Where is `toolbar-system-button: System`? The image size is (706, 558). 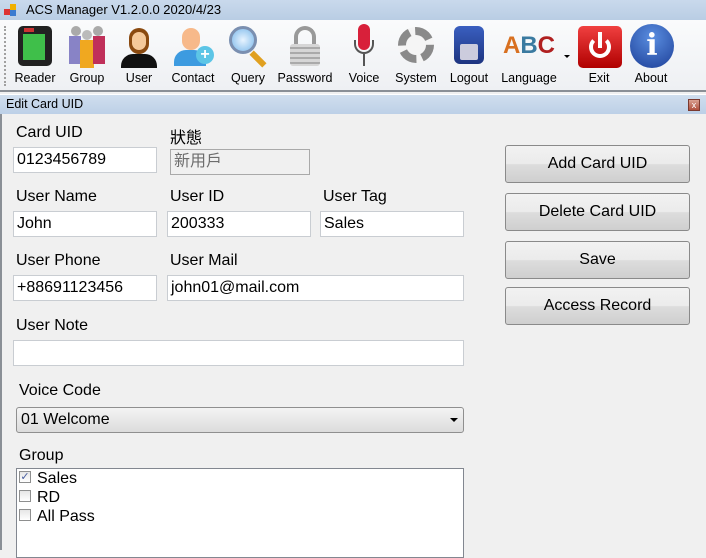 toolbar-system-button: System is located at coordinates (416, 55).